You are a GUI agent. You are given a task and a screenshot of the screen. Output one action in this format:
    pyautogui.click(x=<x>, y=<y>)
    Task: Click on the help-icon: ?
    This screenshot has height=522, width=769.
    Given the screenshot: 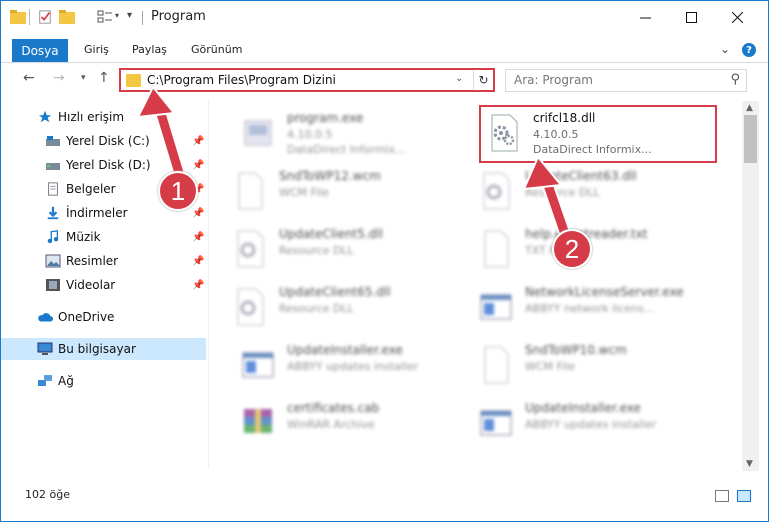 What is the action you would take?
    pyautogui.click(x=749, y=50)
    